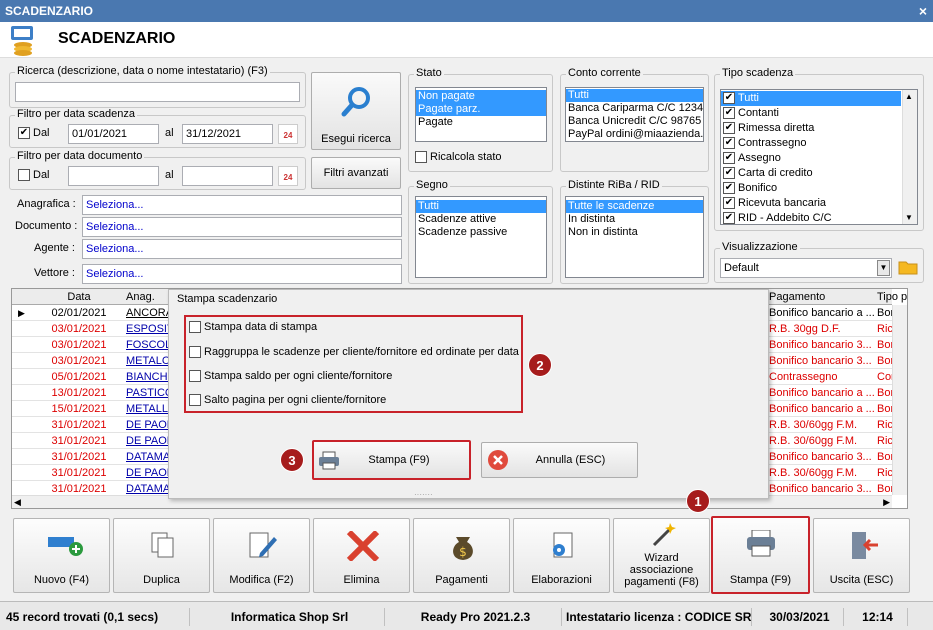 The width and height of the screenshot is (933, 630). I want to click on filter-scadenza-checkbox: Dal, so click(34, 133).